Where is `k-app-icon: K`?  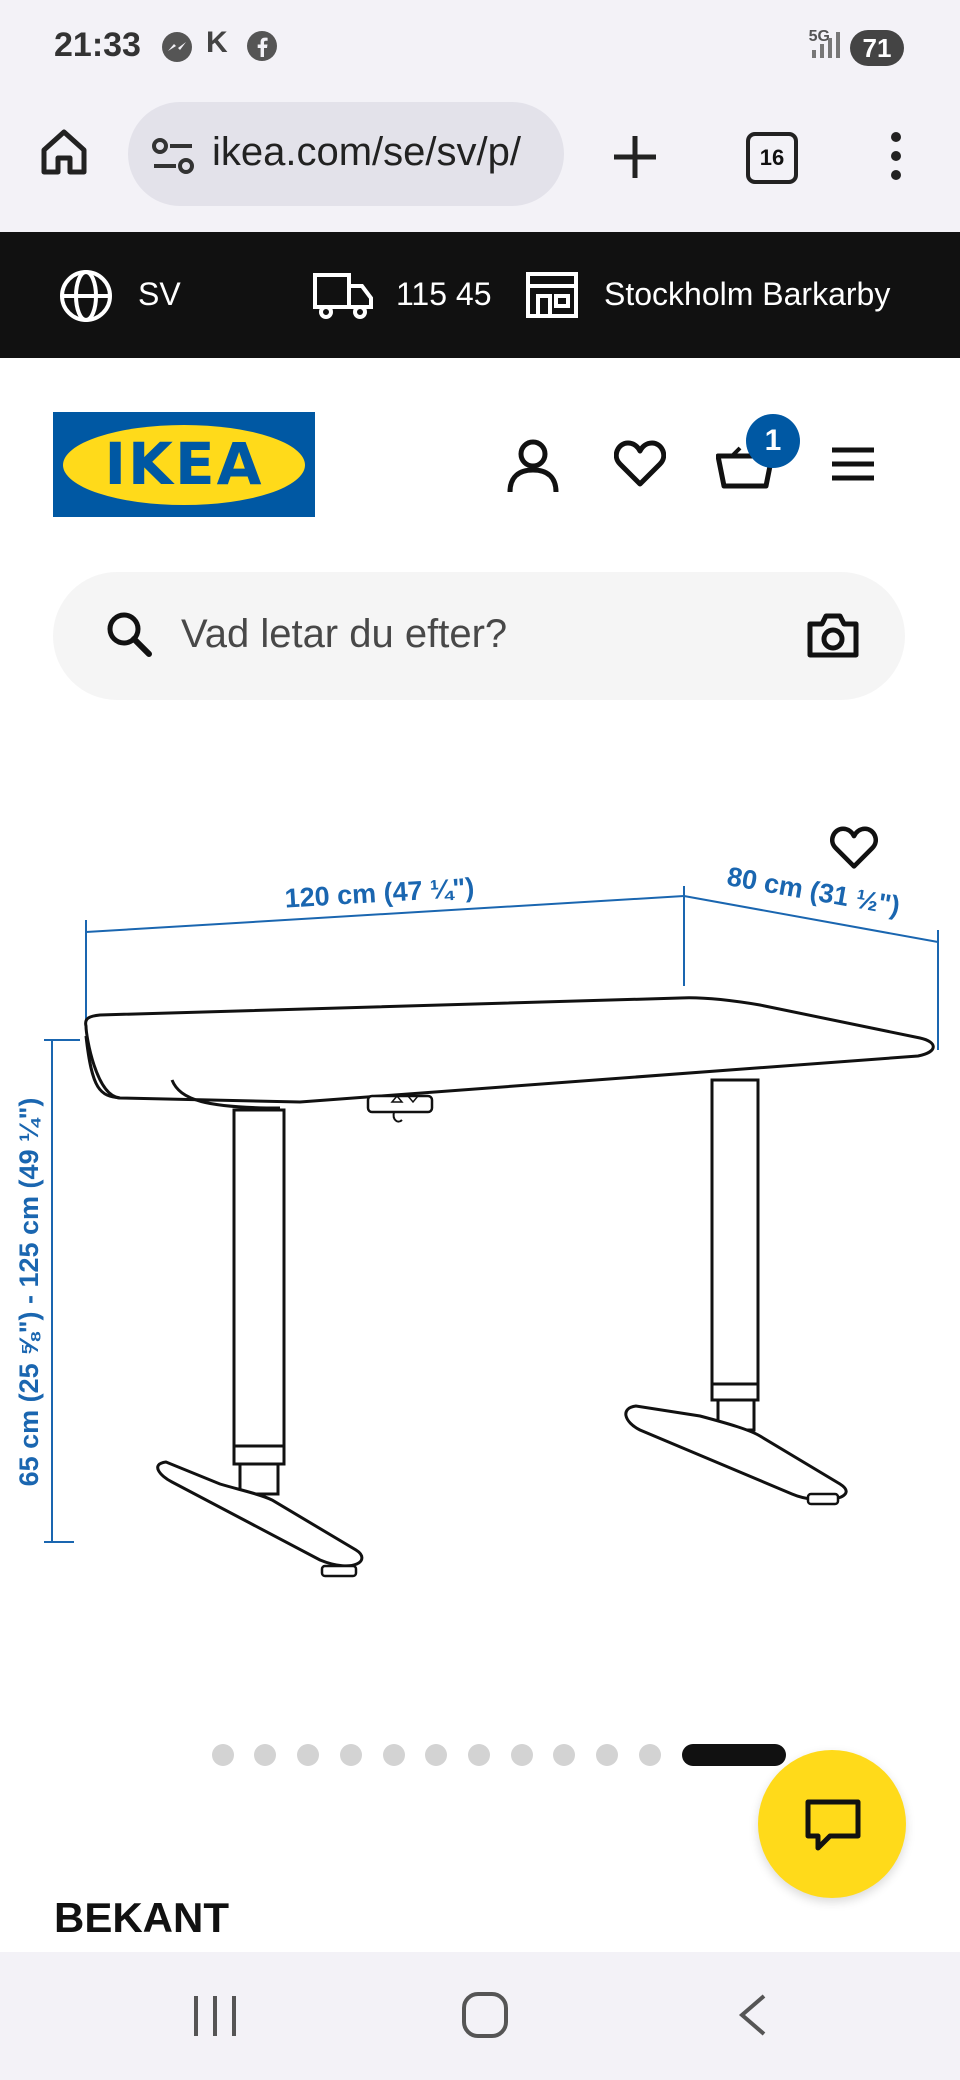
k-app-icon: K is located at coordinates (217, 42).